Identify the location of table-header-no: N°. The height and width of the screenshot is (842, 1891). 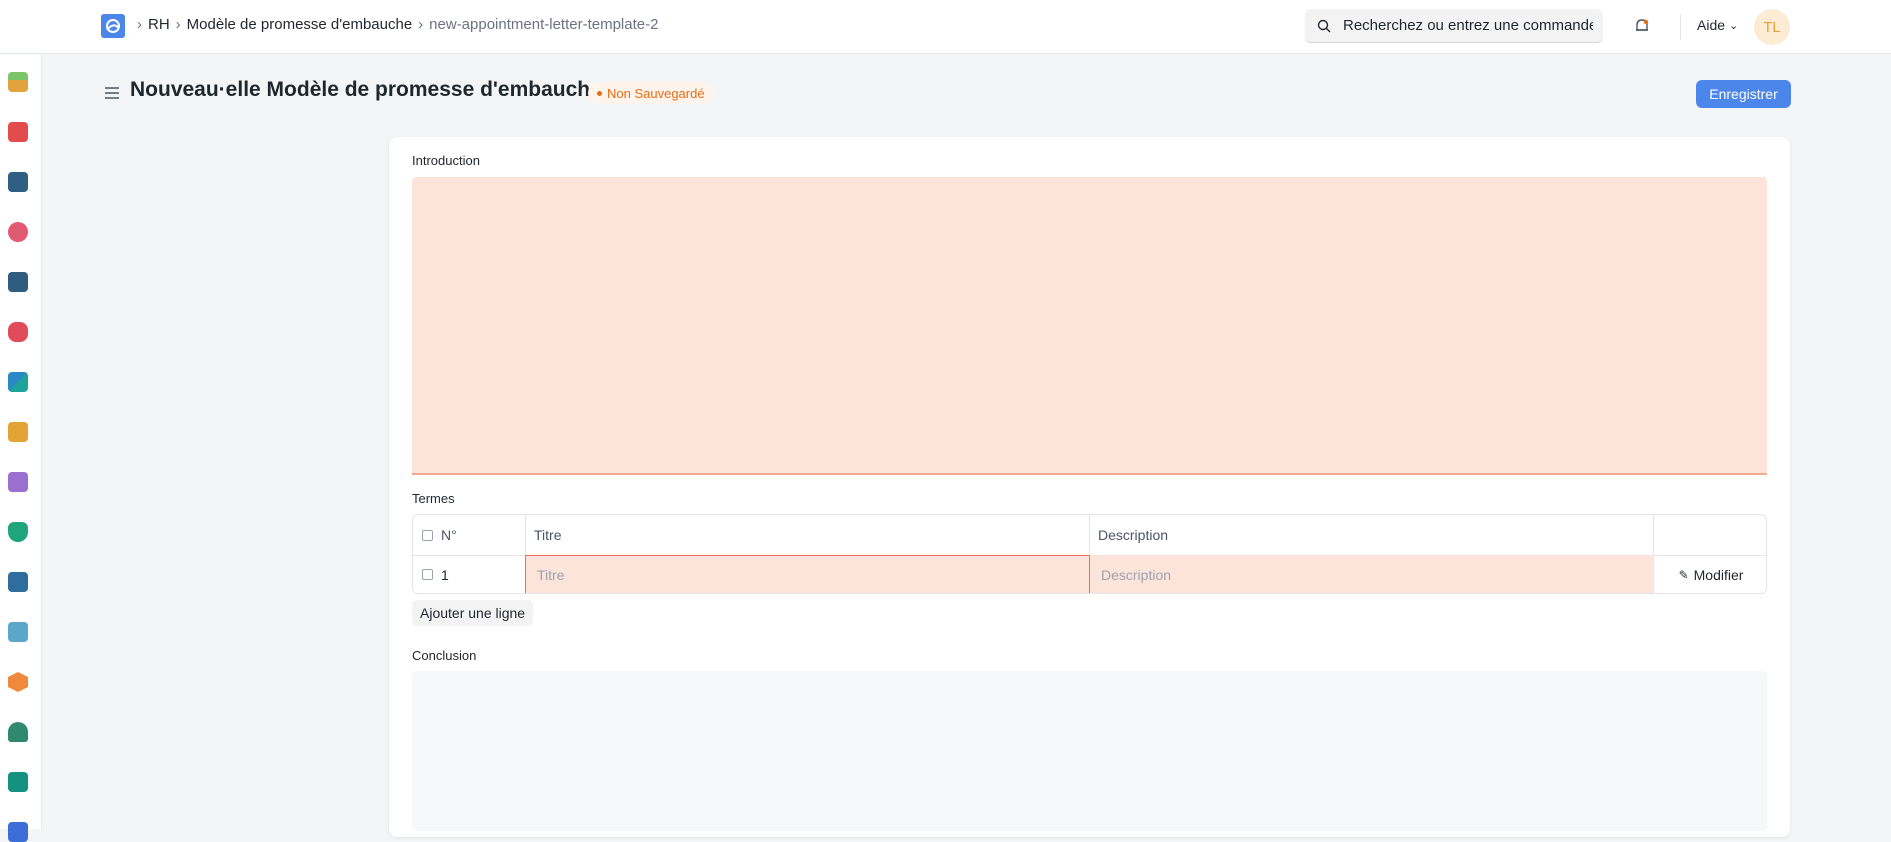
(472, 535).